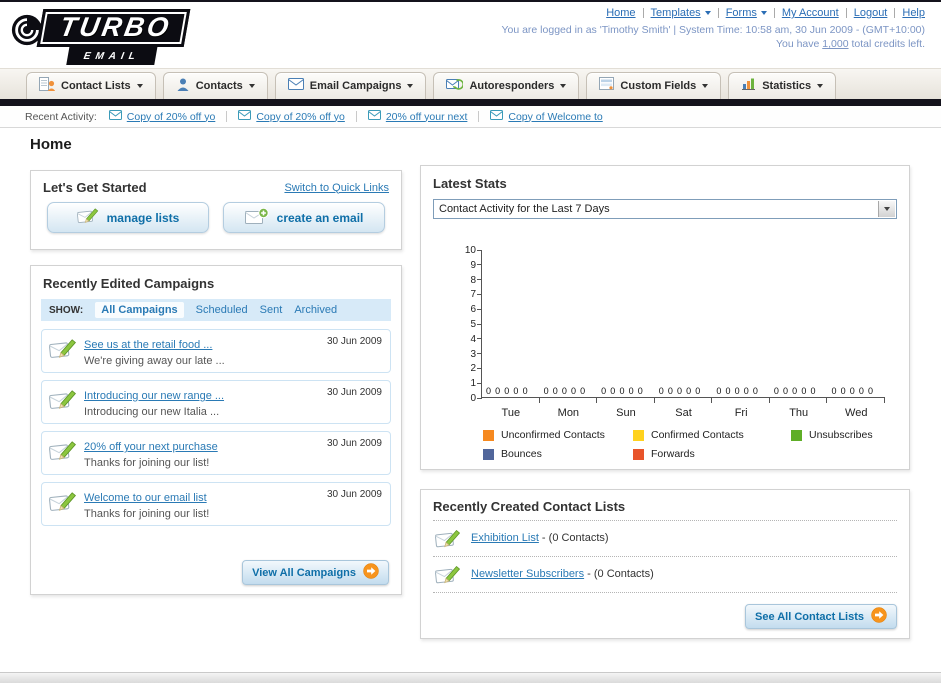 Image resolution: width=941 pixels, height=683 pixels. Describe the element at coordinates (506, 85) in the screenshot. I see `tab-autoresponders: Autoresponders` at that location.